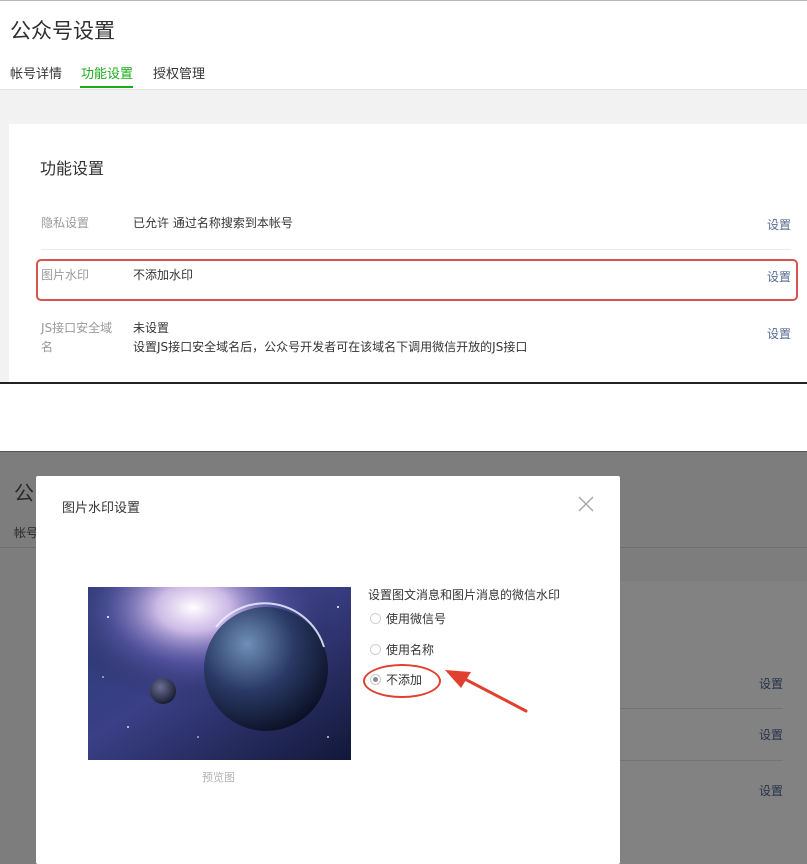 This screenshot has width=807, height=864. Describe the element at coordinates (486, 691) in the screenshot. I see `annotation-arrow-icon` at that location.